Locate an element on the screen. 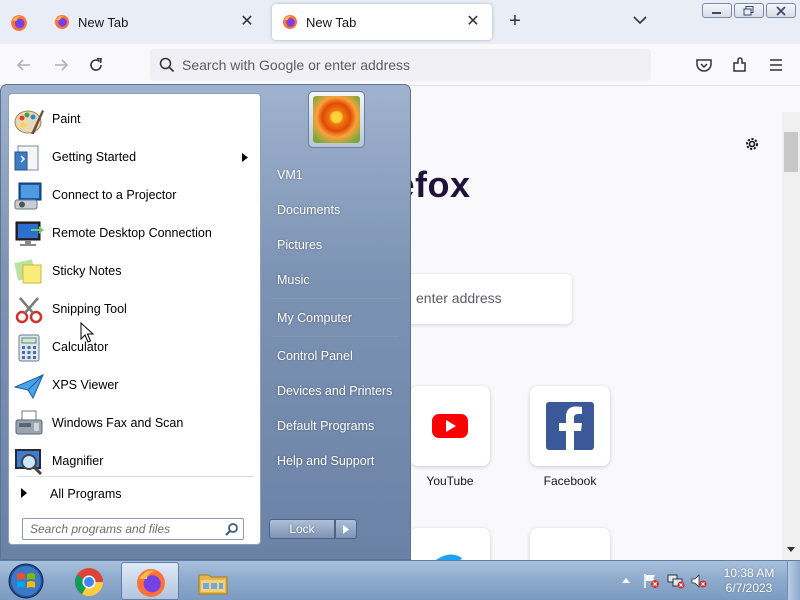  address-bar is located at coordinates (400, 65).